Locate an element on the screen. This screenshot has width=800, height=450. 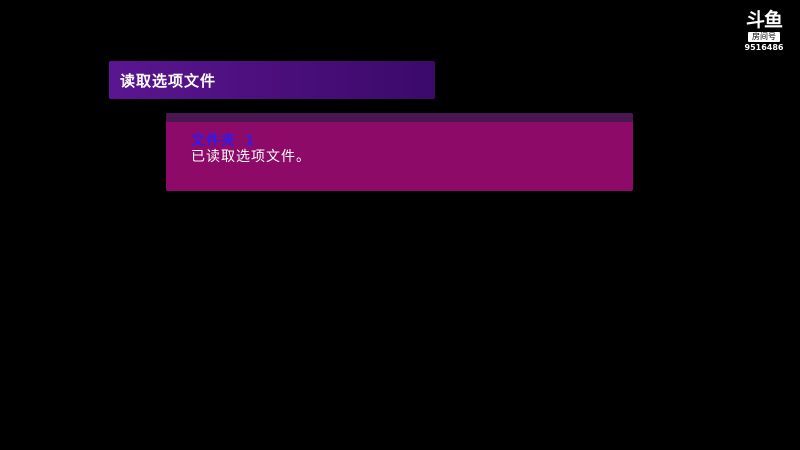
message-panel-top-strip is located at coordinates (399, 117).